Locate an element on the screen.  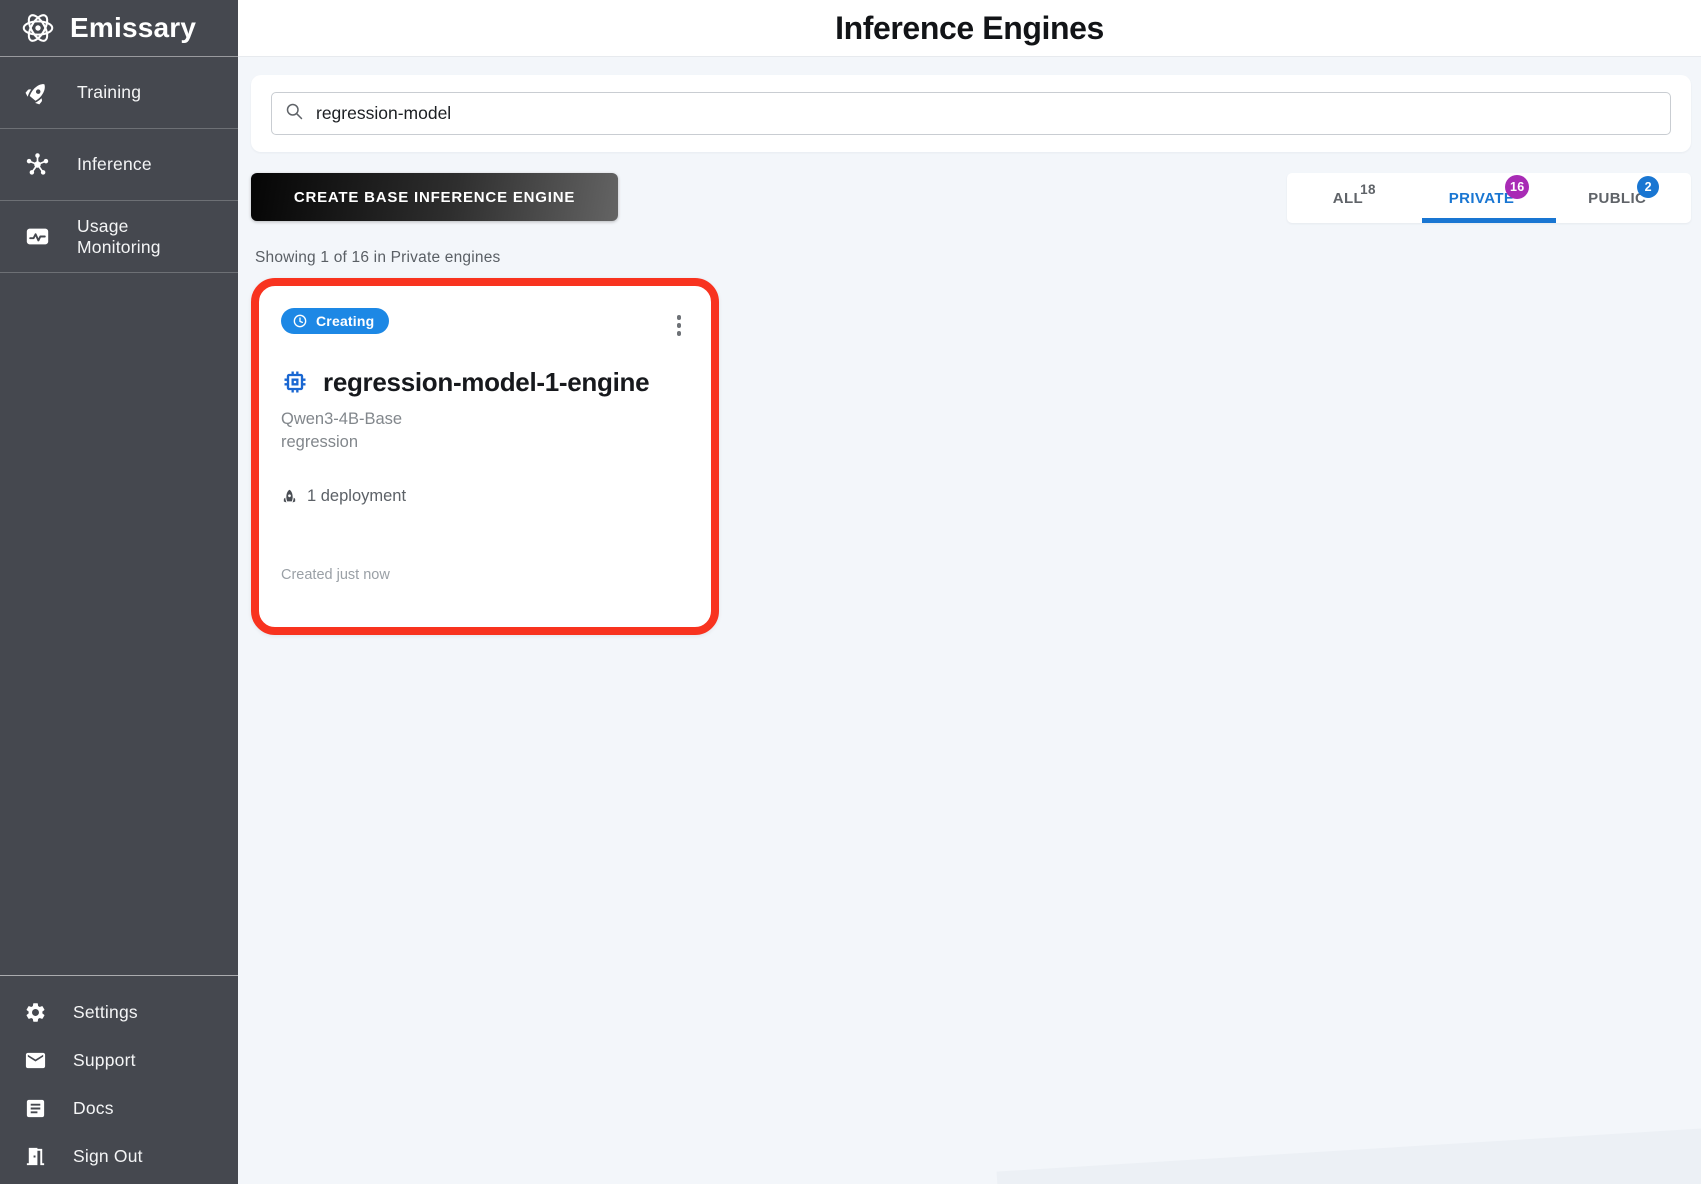
sidebar-footer-nav: Settings Support Docs Sign Out is located at coordinates (119, 1079).